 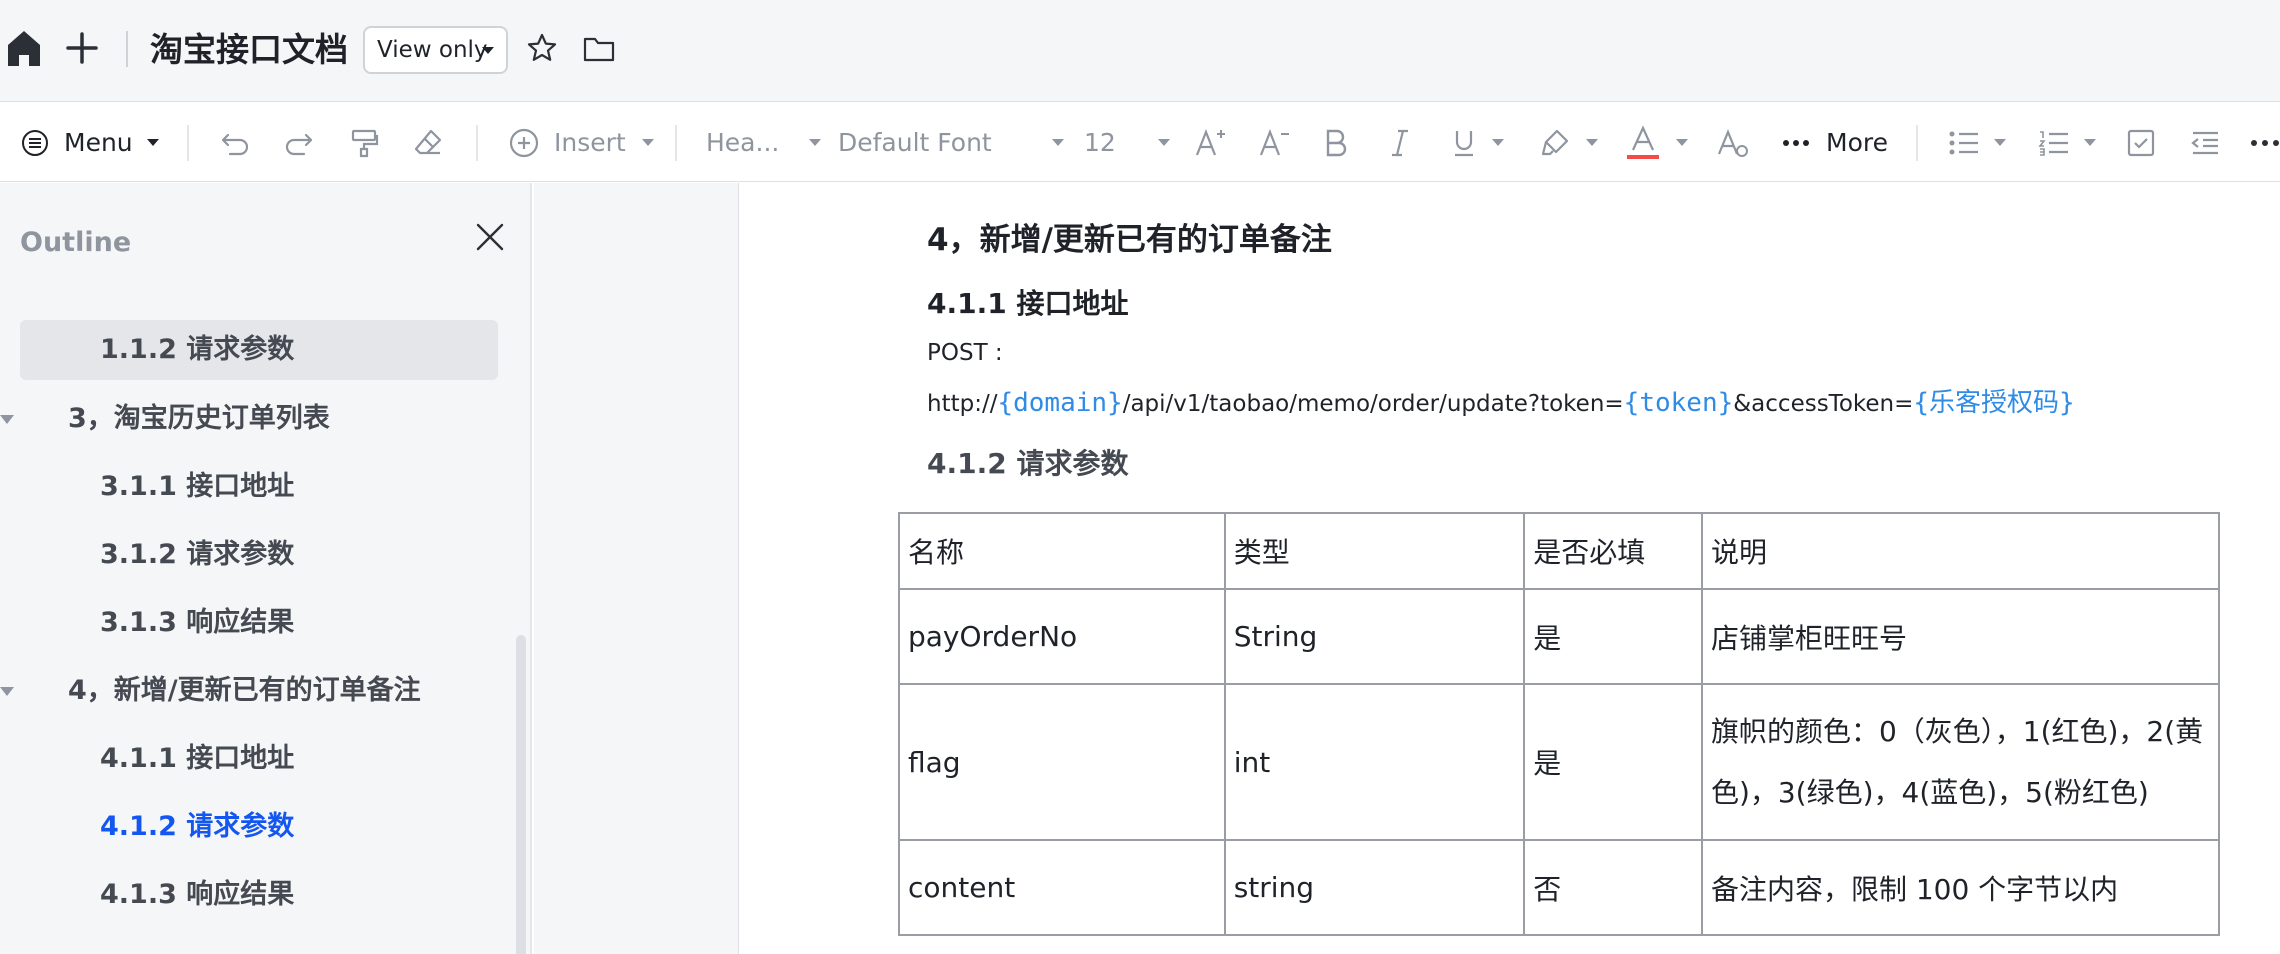 What do you see at coordinates (1028, 463) in the screenshot?
I see `subsection-heading: 4.1.2 请求参数` at bounding box center [1028, 463].